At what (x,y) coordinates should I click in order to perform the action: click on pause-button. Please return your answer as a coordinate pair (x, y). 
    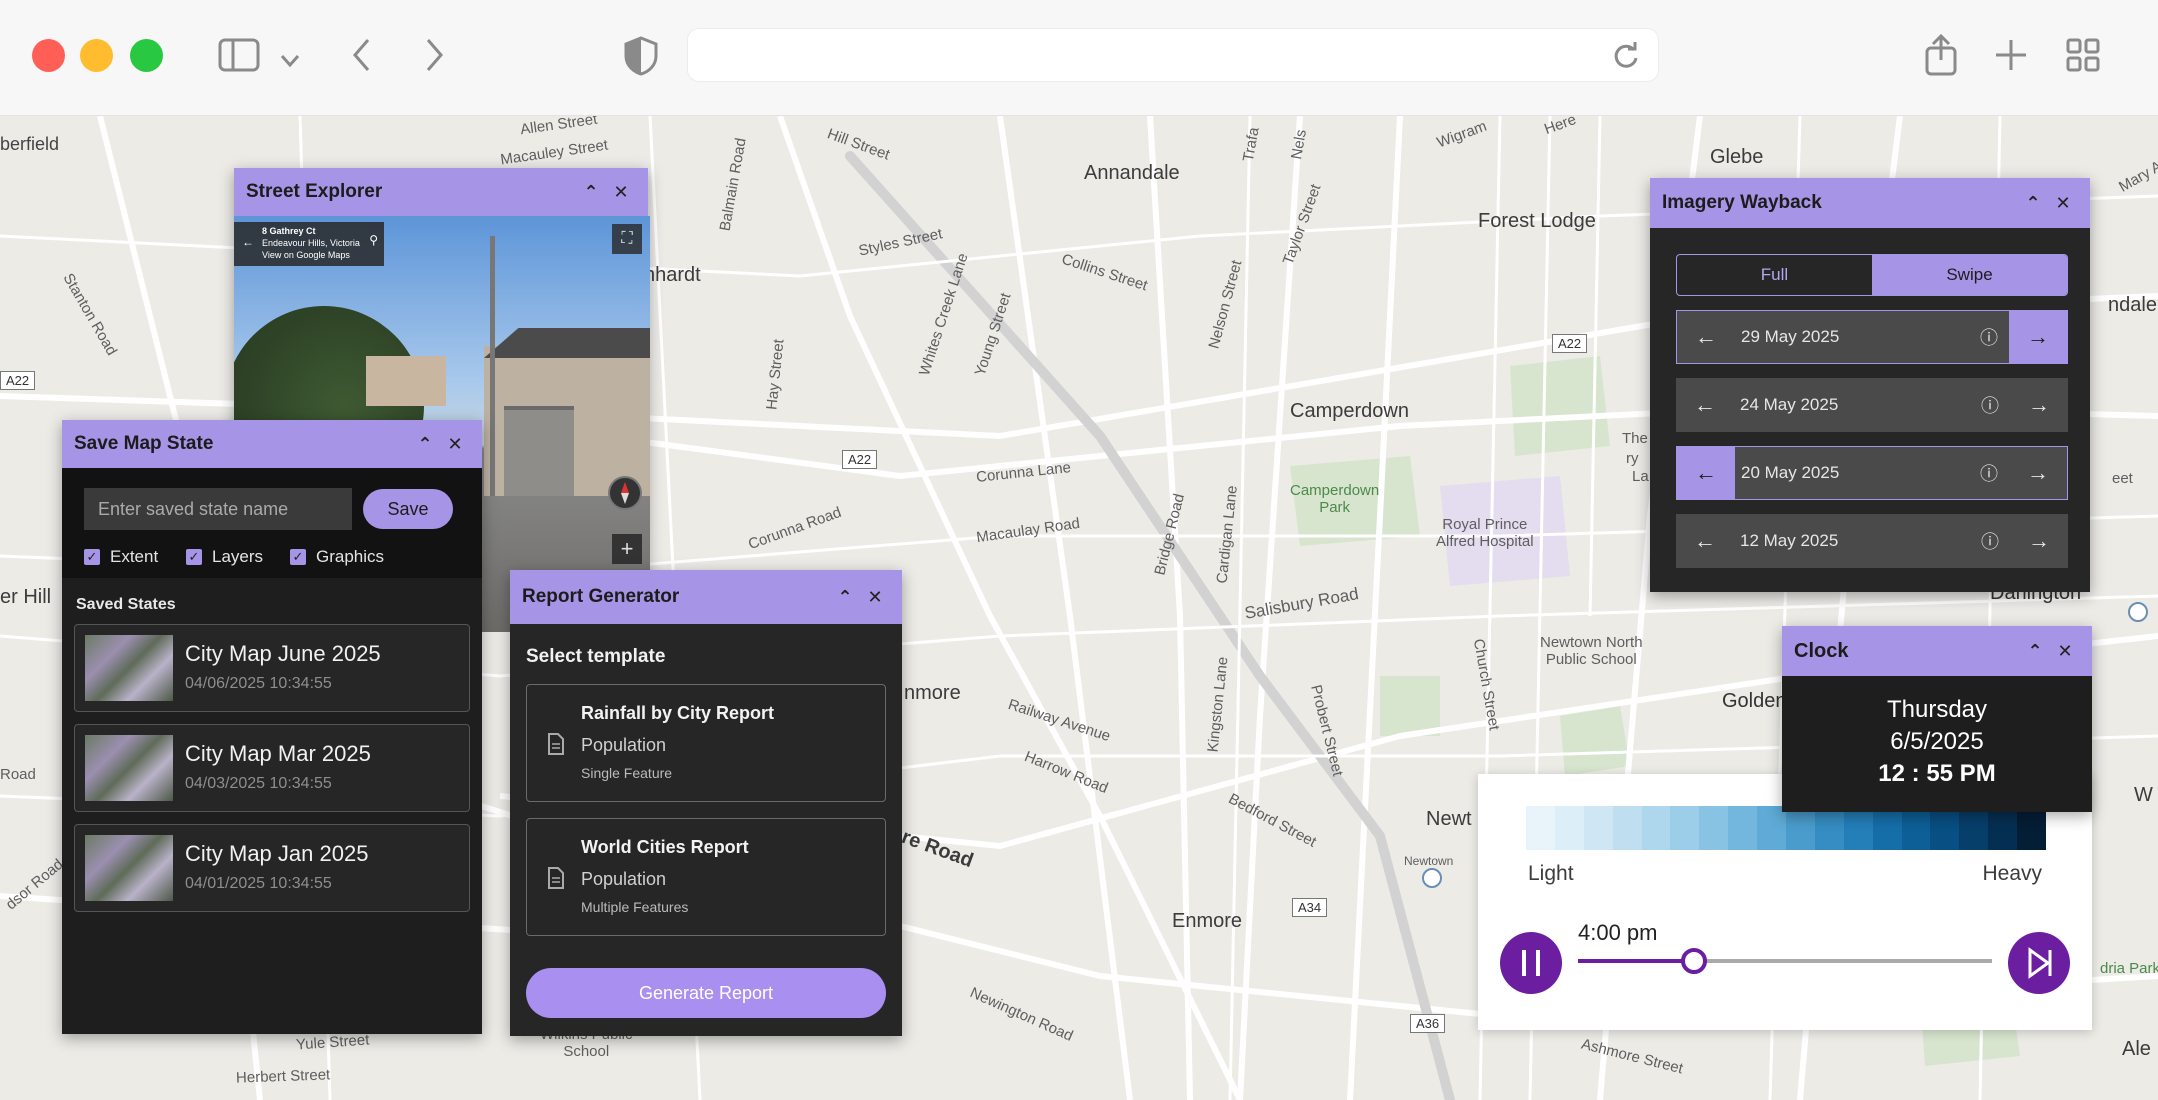
    Looking at the image, I should click on (1531, 963).